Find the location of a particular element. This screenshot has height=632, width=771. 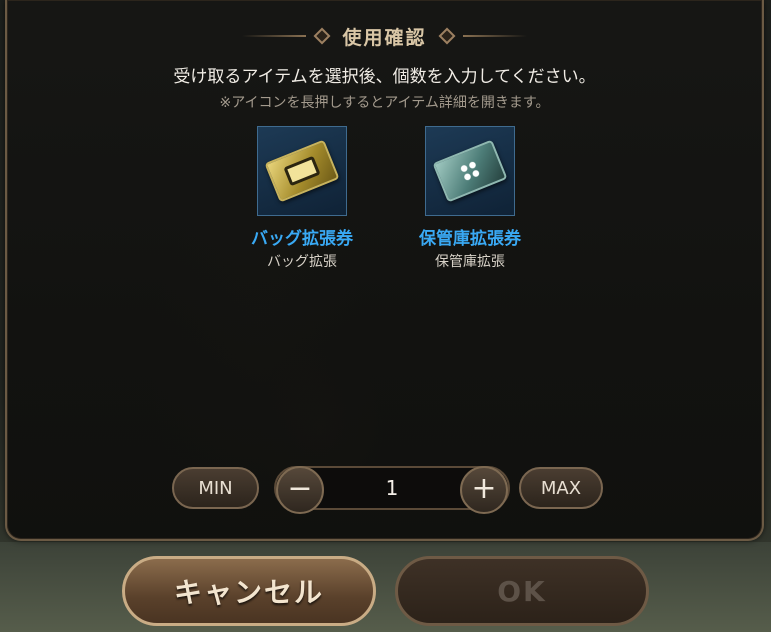

bag-expansion-ticket-icon is located at coordinates (302, 171).